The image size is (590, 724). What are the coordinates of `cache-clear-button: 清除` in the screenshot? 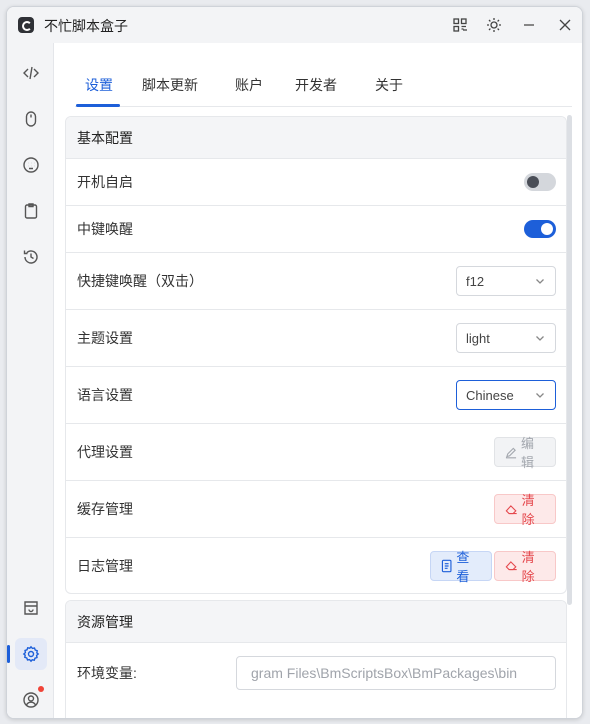 It's located at (525, 510).